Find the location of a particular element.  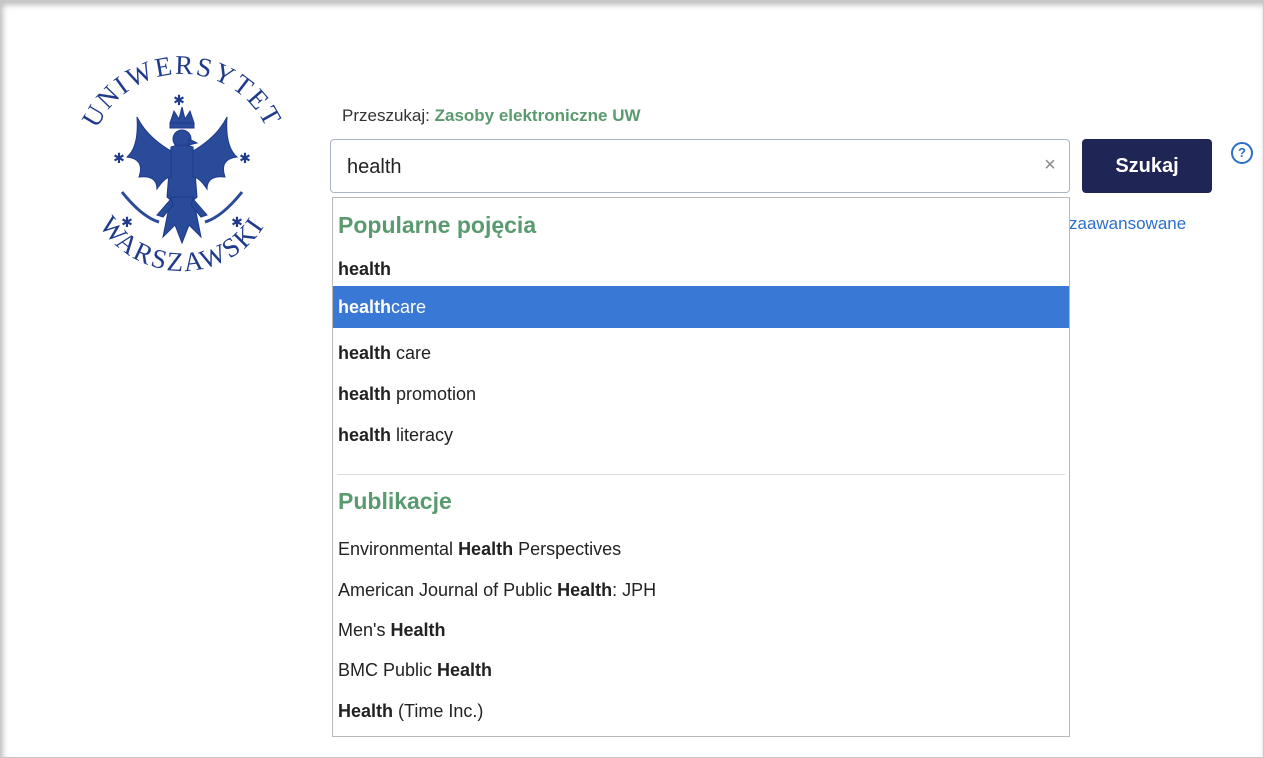

publication-item: American Journal of Public Health: JPH is located at coordinates (701, 590).